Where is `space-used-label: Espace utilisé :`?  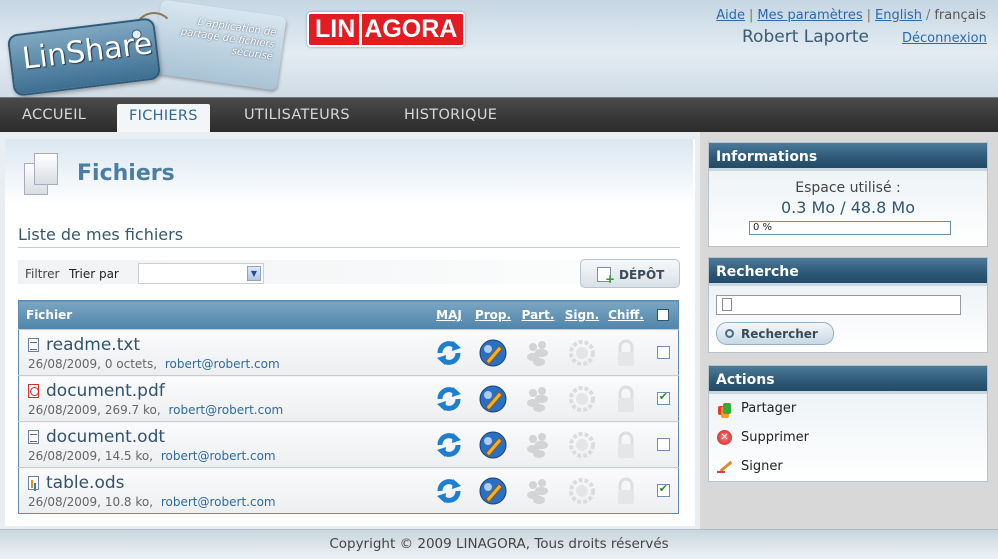
space-used-label: Espace utilisé : is located at coordinates (848, 188).